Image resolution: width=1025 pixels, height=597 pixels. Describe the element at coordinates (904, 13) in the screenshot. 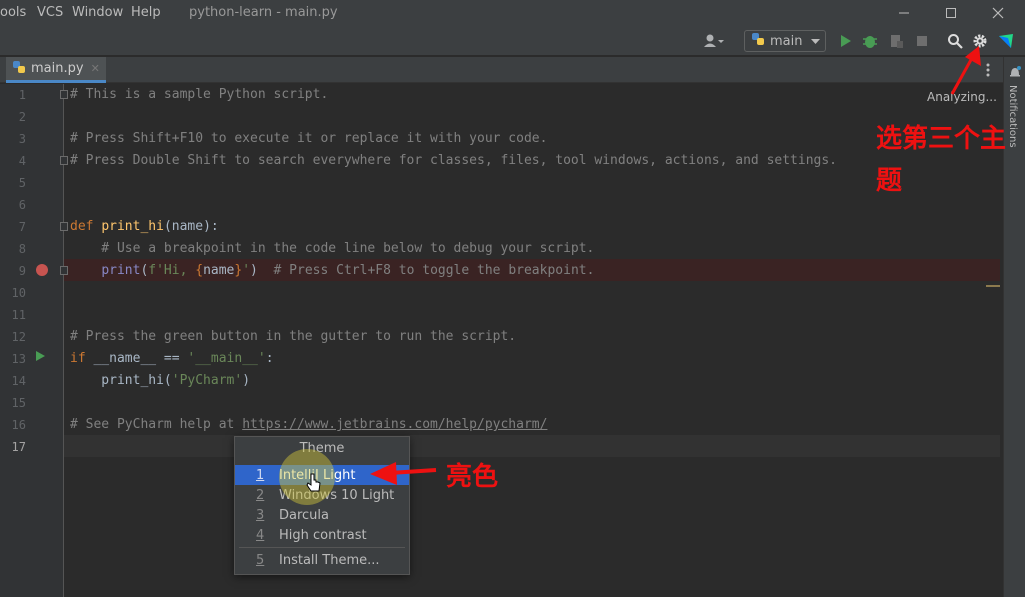

I see `minimize-icon` at that location.